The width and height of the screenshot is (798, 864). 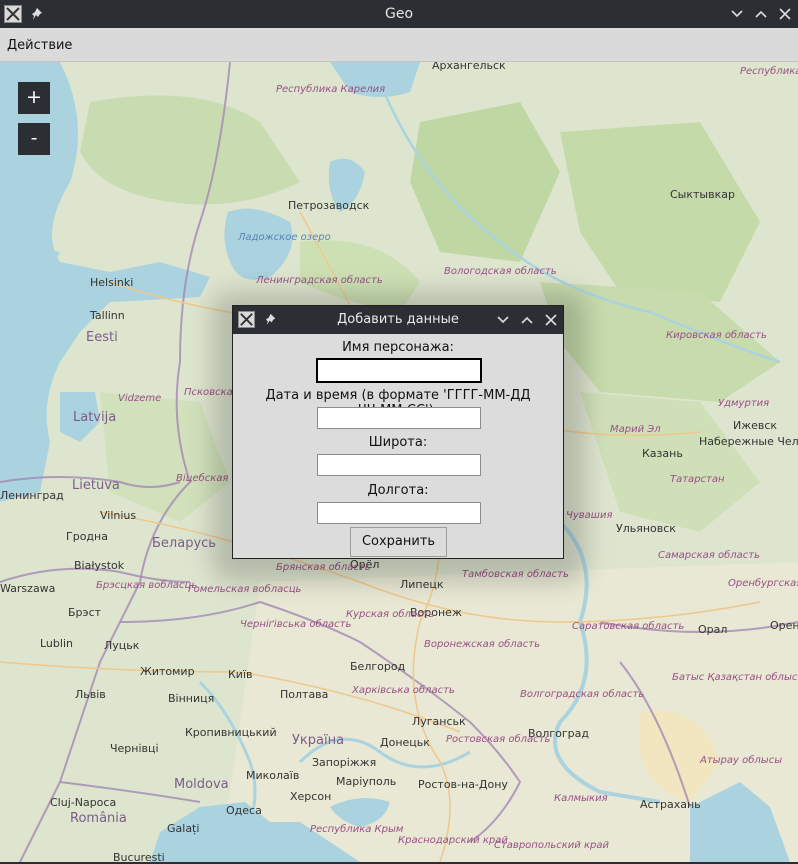 What do you see at coordinates (34, 139) in the screenshot?
I see `zoom-out-button: -` at bounding box center [34, 139].